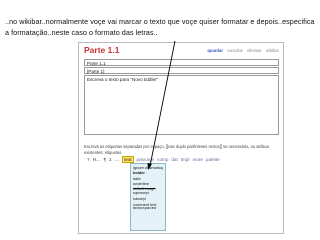 The height and width of the screenshot is (240, 320). What do you see at coordinates (110, 159) in the screenshot?
I see `wikibar-item: 1` at bounding box center [110, 159].